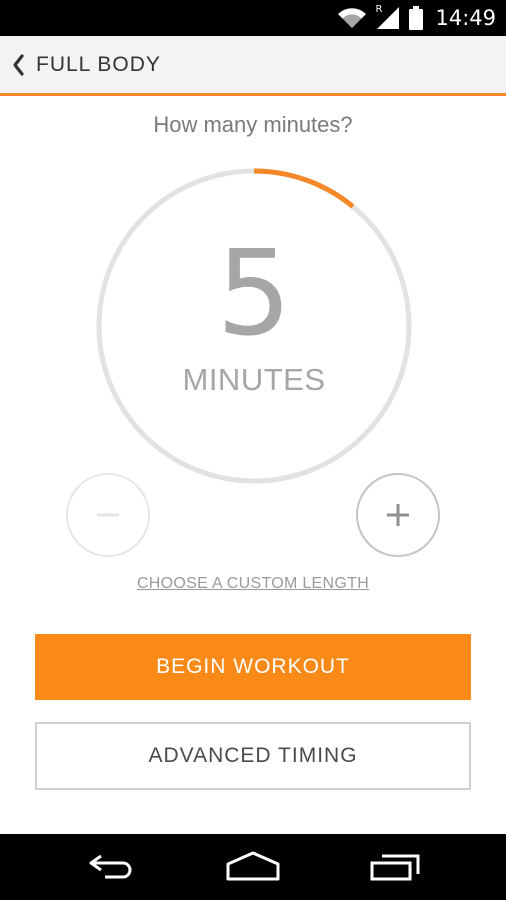  I want to click on signal-icon: R, so click(388, 17).